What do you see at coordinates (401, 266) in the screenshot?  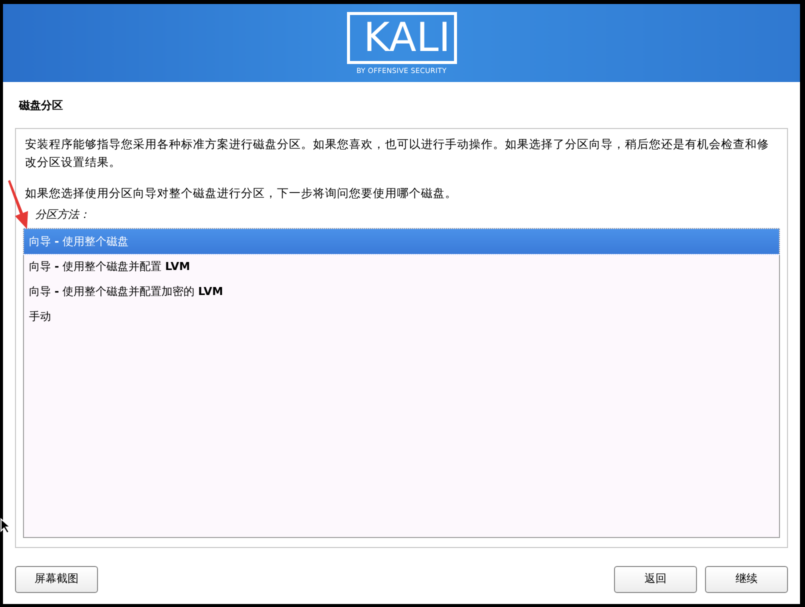 I see `list-option: 向导 - 使用整个磁盘并配置 LVM` at bounding box center [401, 266].